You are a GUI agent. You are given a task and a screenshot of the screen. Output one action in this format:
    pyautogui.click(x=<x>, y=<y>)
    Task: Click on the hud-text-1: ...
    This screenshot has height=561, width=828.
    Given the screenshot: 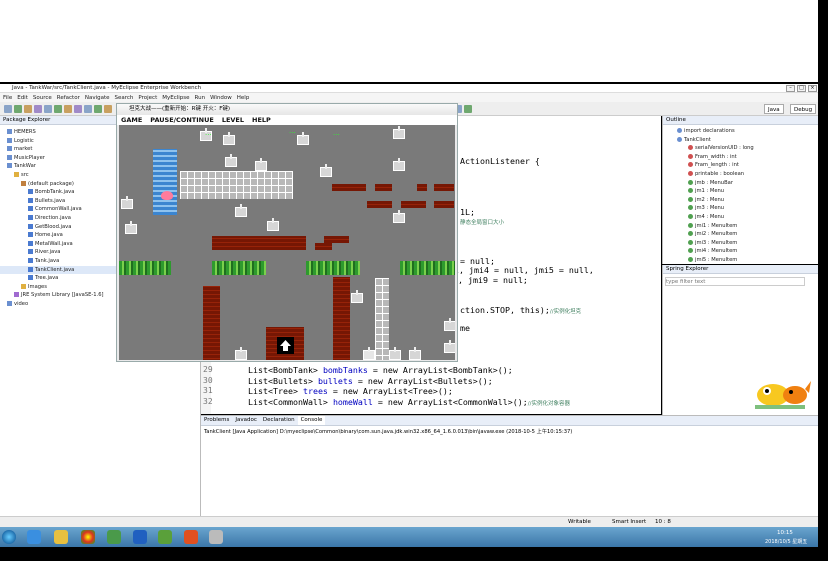 What is the action you would take?
    pyautogui.click(x=208, y=133)
    